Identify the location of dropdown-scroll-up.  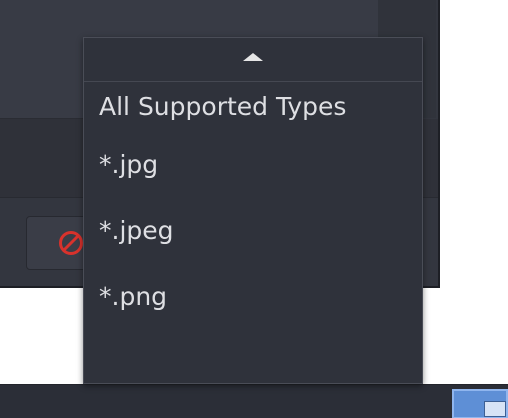
(253, 60).